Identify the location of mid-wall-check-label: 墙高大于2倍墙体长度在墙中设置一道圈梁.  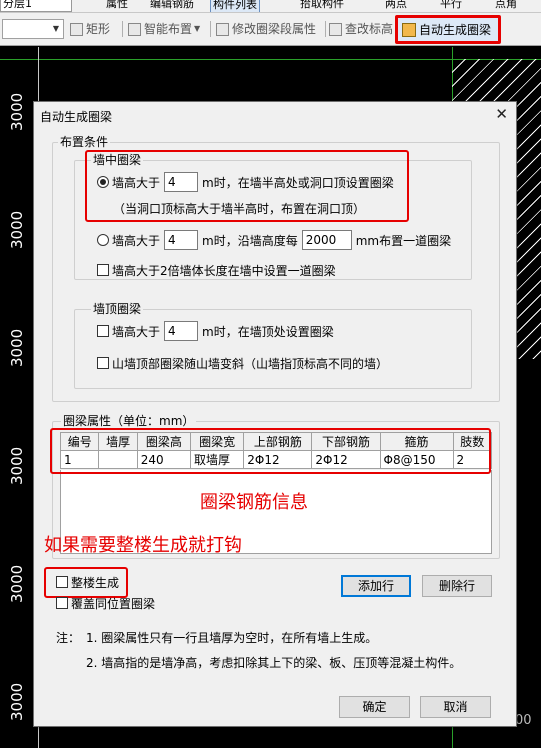
(224, 270).